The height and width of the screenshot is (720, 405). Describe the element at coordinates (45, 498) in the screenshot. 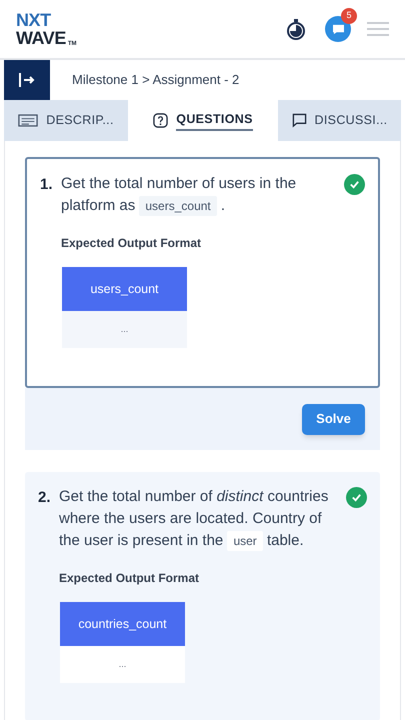

I see `question-number: 2.` at that location.